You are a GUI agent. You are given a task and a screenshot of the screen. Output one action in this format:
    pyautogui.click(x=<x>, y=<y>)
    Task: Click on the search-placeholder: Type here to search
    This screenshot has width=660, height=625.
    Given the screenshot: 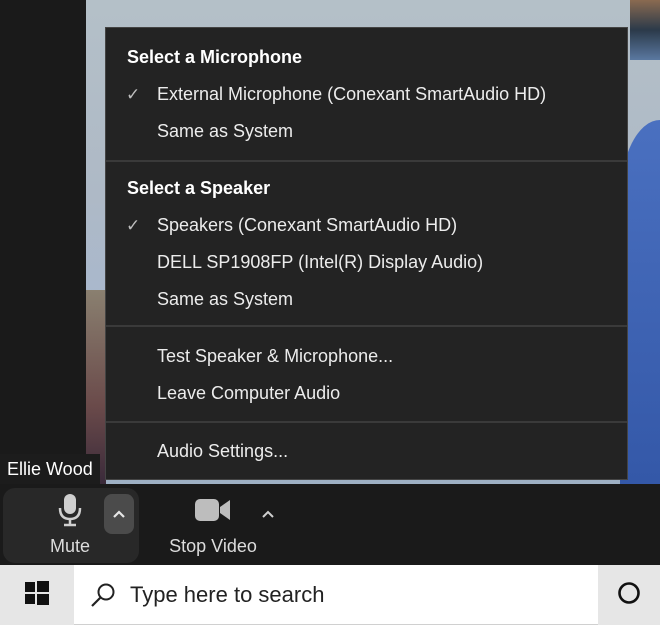 What is the action you would take?
    pyautogui.click(x=227, y=594)
    